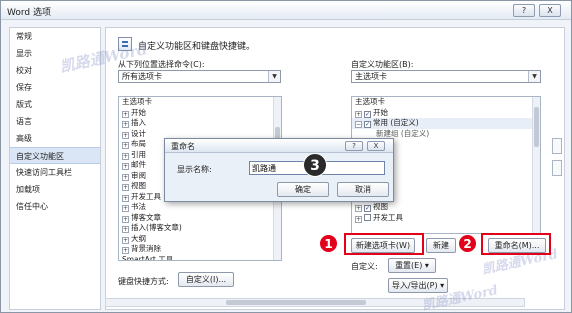  What do you see at coordinates (142, 76) in the screenshot?
I see `choose-commands-value: 所有选项卡` at bounding box center [142, 76].